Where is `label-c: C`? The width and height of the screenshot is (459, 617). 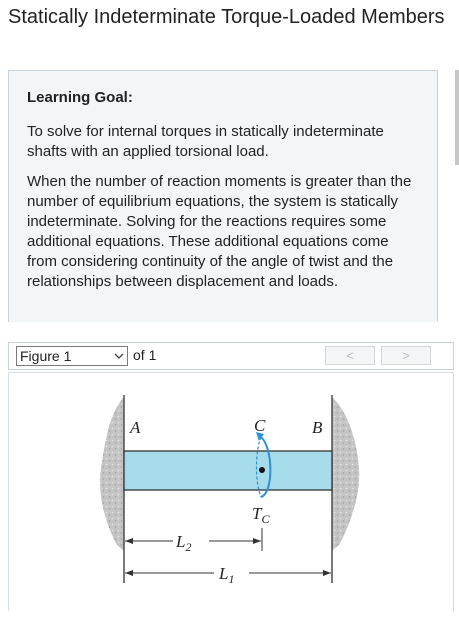 label-c: C is located at coordinates (260, 425).